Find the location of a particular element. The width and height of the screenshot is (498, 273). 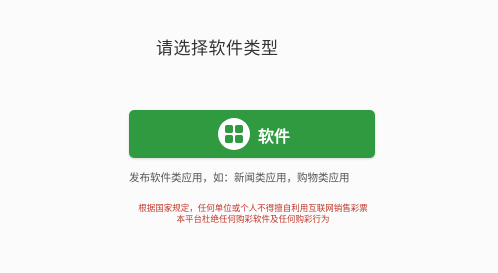

app-grid-icon is located at coordinates (234, 134).